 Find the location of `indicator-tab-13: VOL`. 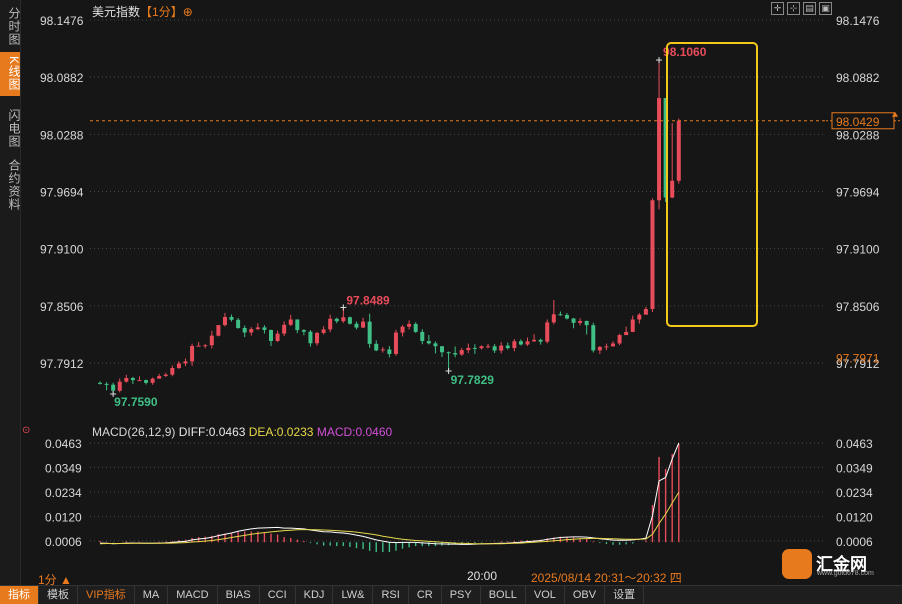

indicator-tab-13: VOL is located at coordinates (545, 595).